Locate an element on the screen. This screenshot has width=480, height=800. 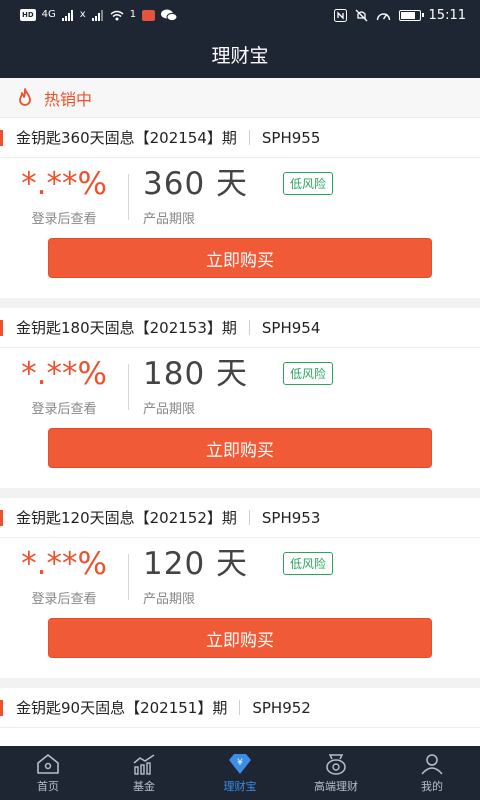
diamond-icon: ¥ is located at coordinates (240, 763).